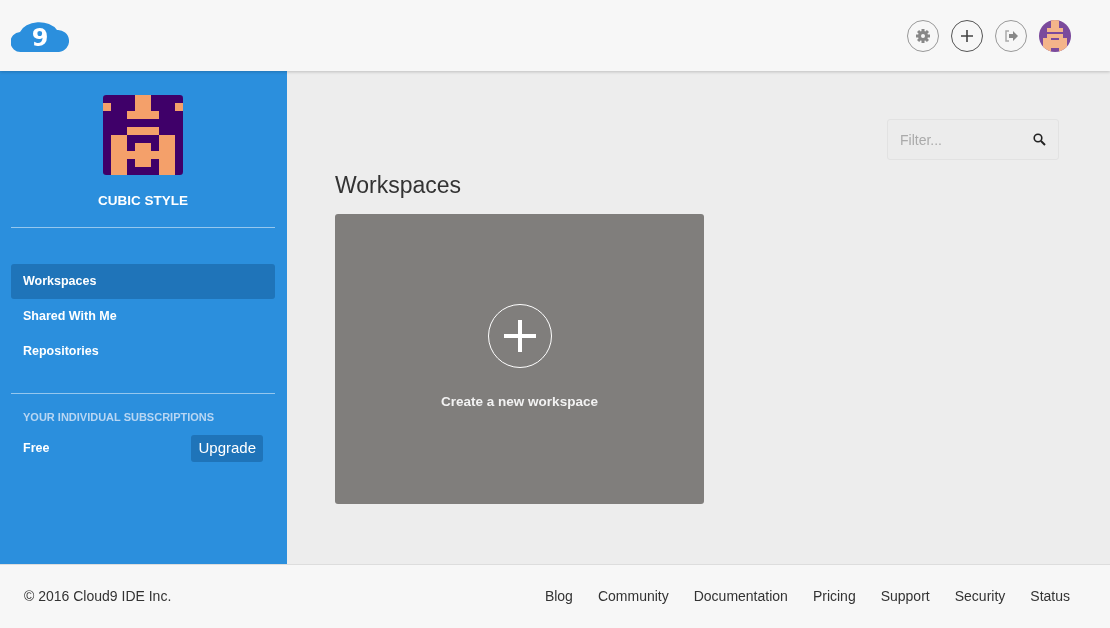 This screenshot has height=628, width=1110. I want to click on plan-name: Free, so click(36, 448).